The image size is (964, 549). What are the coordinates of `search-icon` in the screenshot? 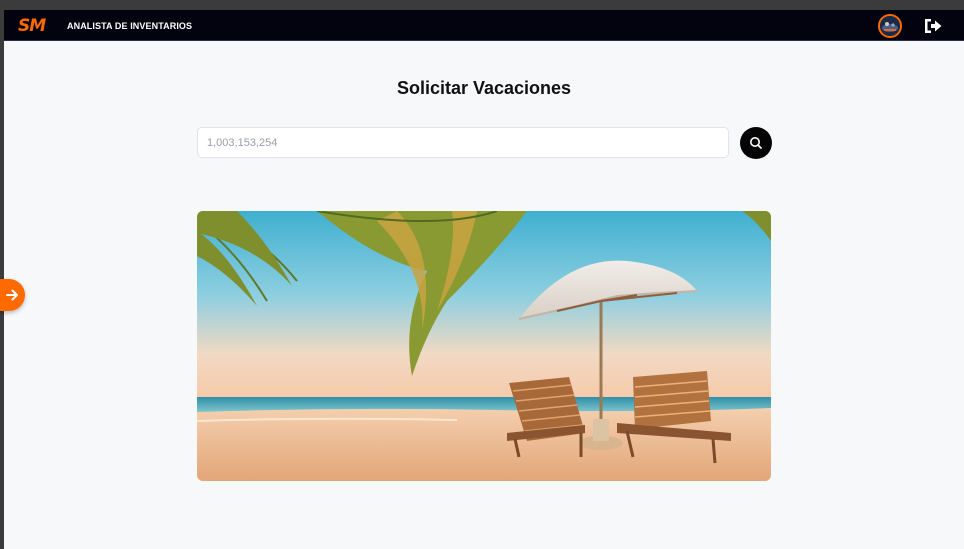 It's located at (756, 143).